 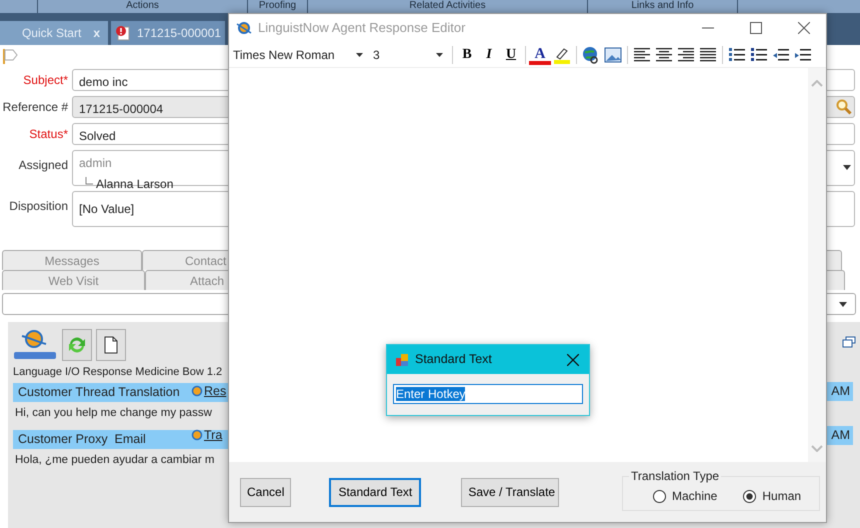 I want to click on scroll-up-icon, so click(x=817, y=83).